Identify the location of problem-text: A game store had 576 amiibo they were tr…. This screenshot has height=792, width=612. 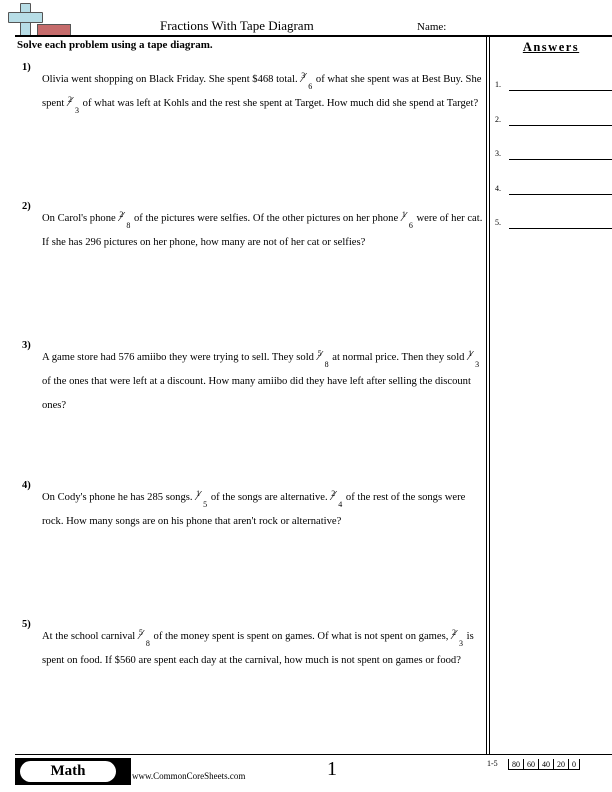
(264, 382).